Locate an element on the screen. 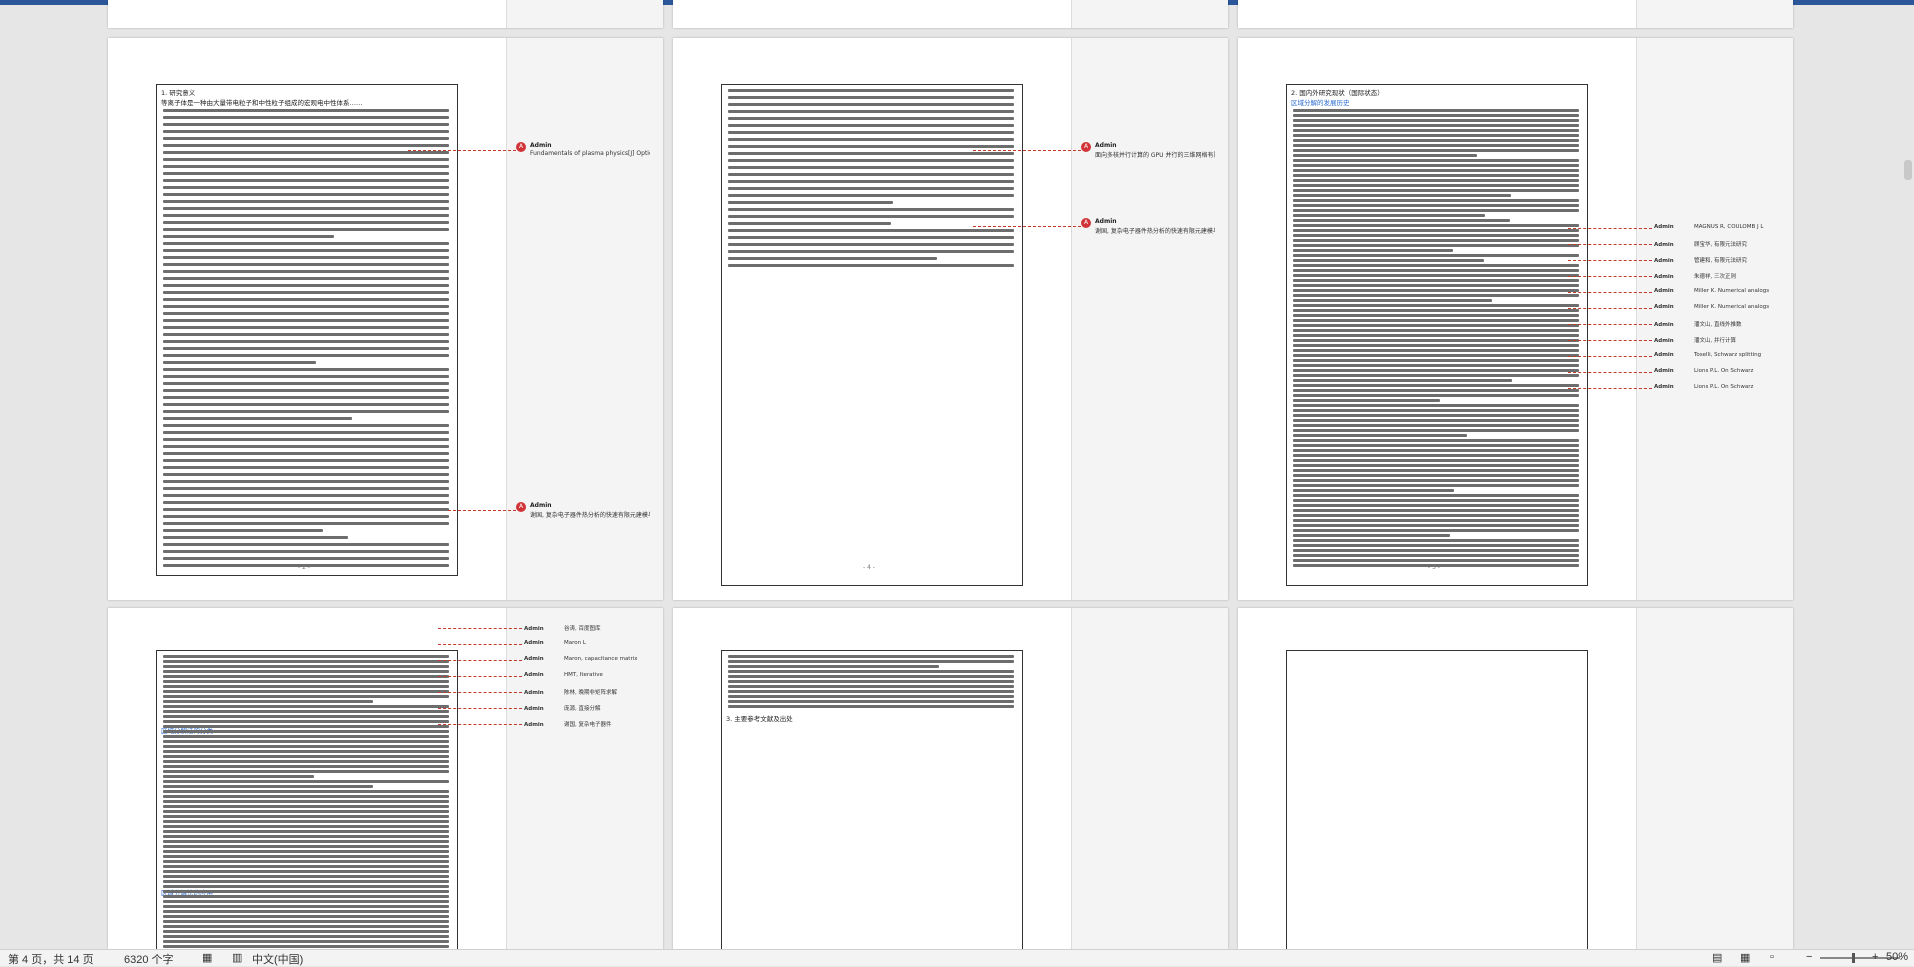  comment-item: Admin 朱德祥, 三次正则 is located at coordinates (1695, 277).